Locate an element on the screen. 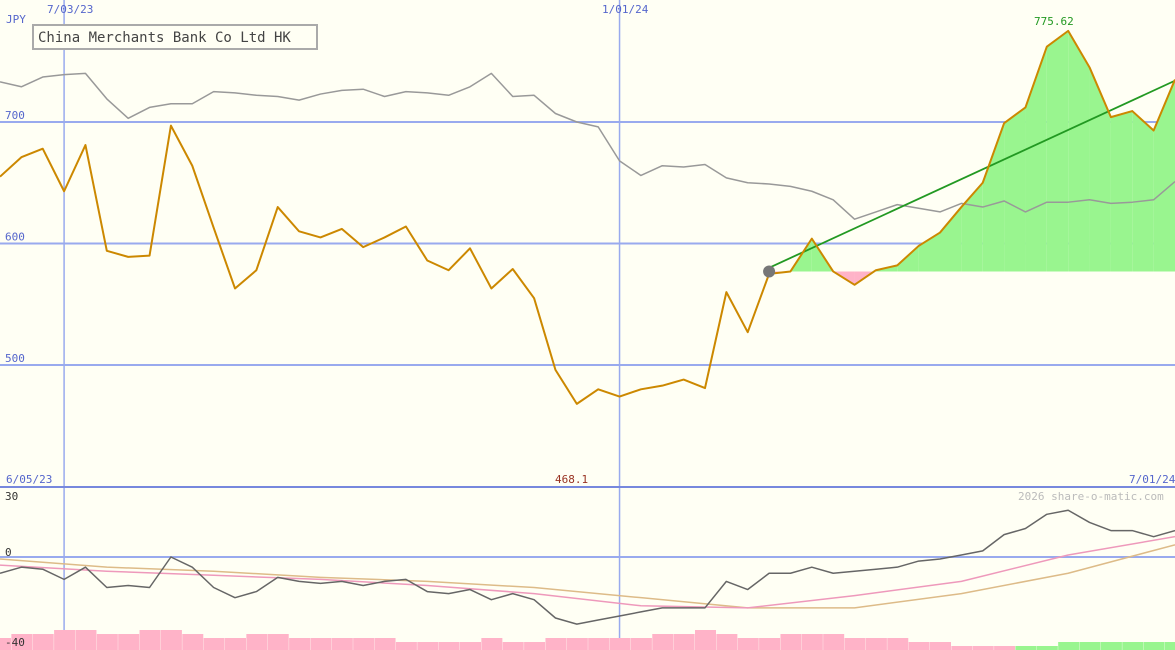 The width and height of the screenshot is (1175, 650). chart-title: China Merchants Bank Co Ltd HK is located at coordinates (164, 38).